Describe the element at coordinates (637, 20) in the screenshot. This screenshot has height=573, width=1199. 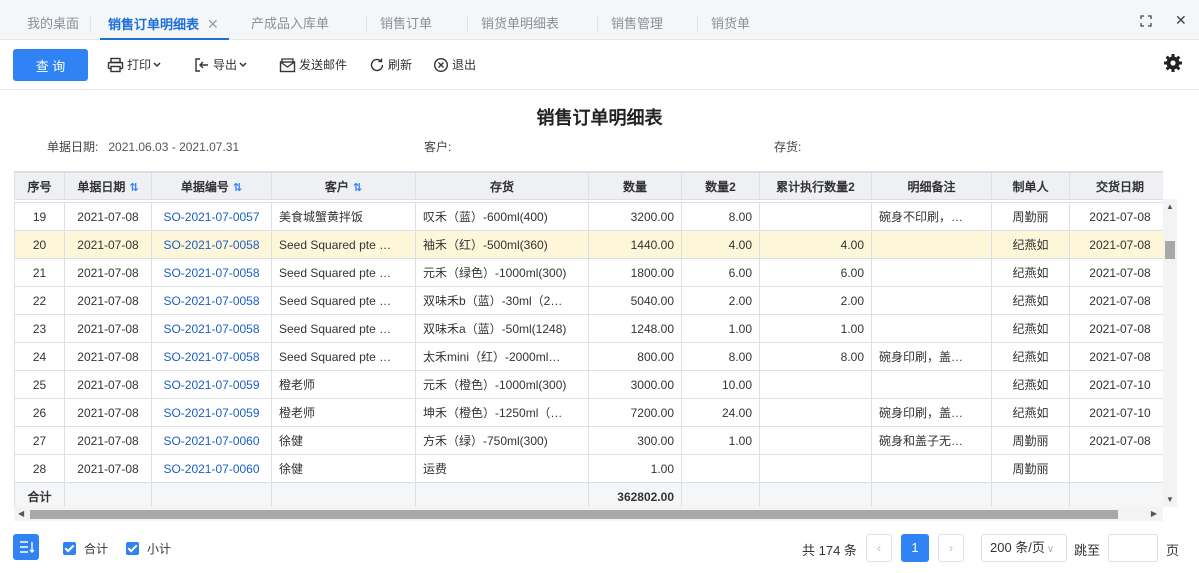
I see `tab-sales-management: 销售管理` at that location.